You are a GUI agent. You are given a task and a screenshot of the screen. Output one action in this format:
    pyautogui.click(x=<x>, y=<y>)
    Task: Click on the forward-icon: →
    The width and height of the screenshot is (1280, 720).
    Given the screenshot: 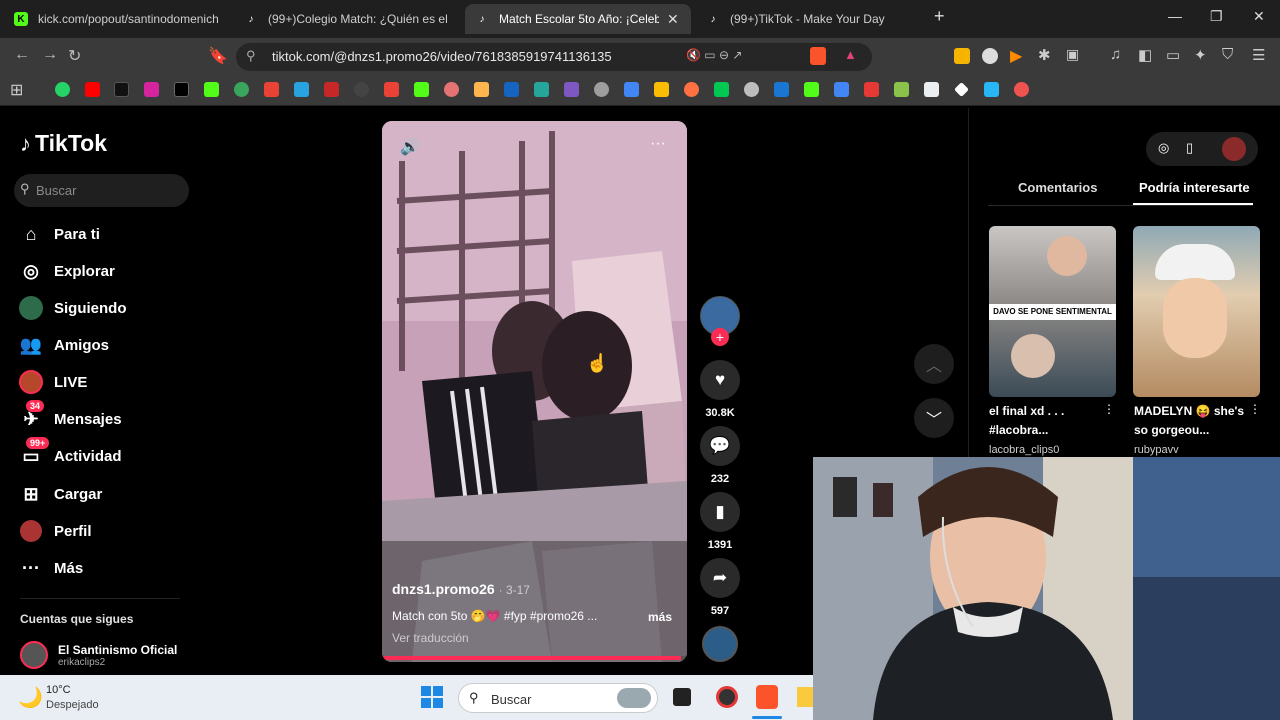 What is the action you would take?
    pyautogui.click(x=50, y=55)
    